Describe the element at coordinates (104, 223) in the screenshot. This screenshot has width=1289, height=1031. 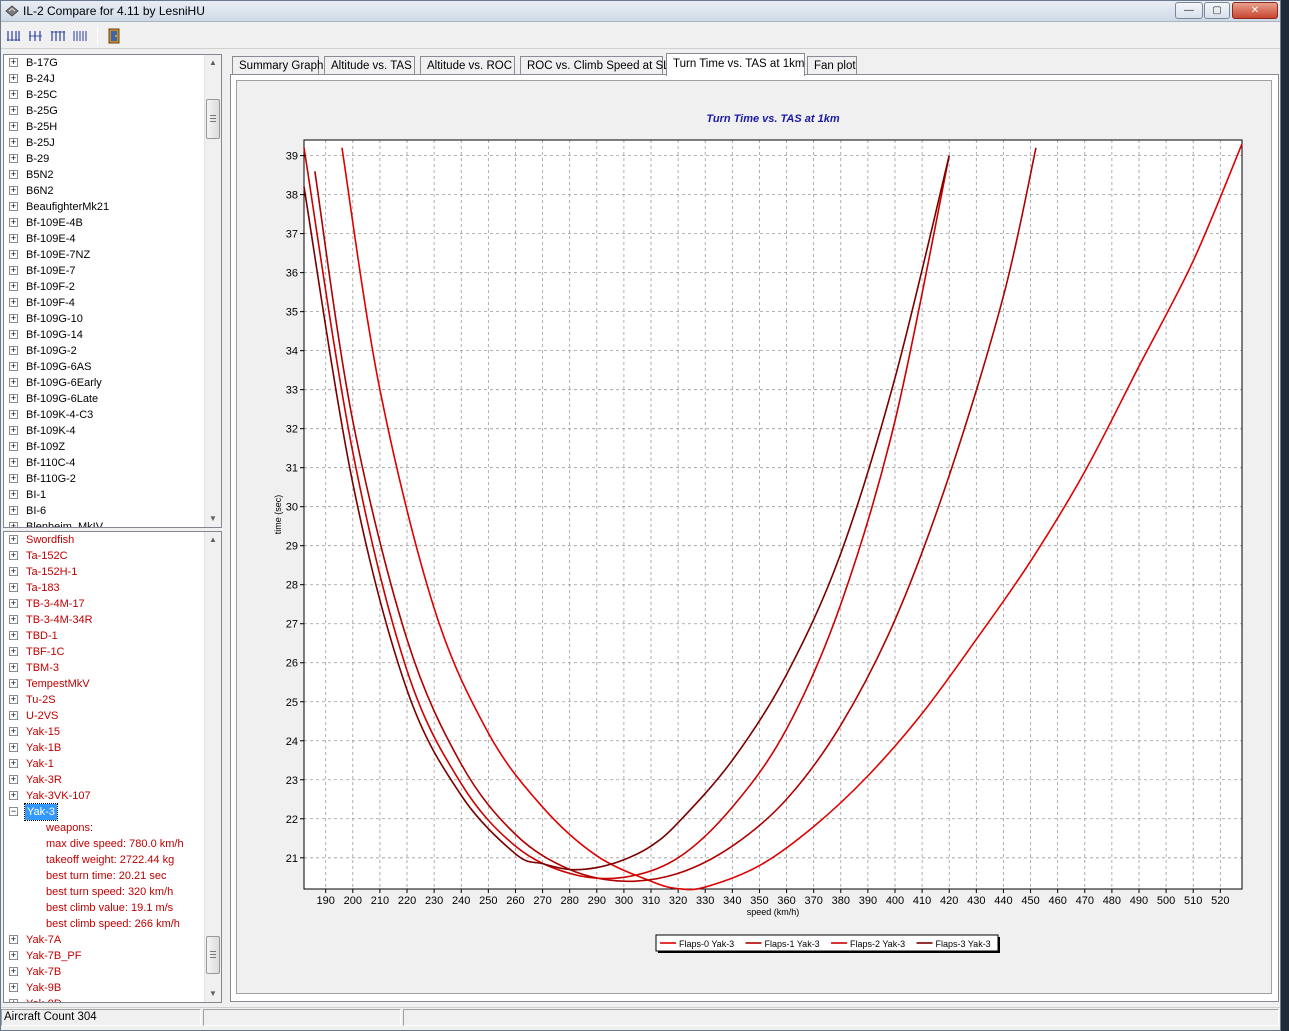
I see `tree-item: + Bf-109E-4B` at that location.